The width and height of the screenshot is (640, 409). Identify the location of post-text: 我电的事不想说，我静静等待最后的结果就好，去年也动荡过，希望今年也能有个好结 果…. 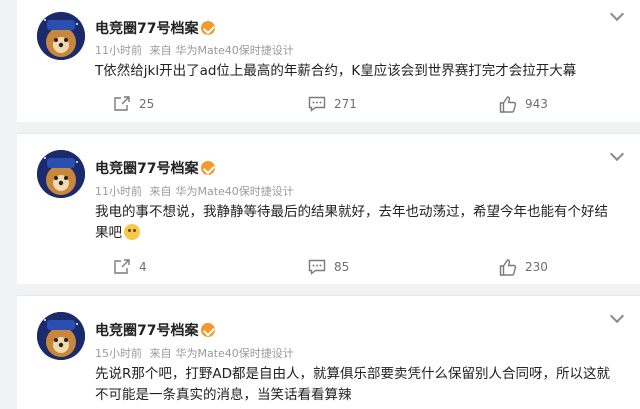
(360, 223).